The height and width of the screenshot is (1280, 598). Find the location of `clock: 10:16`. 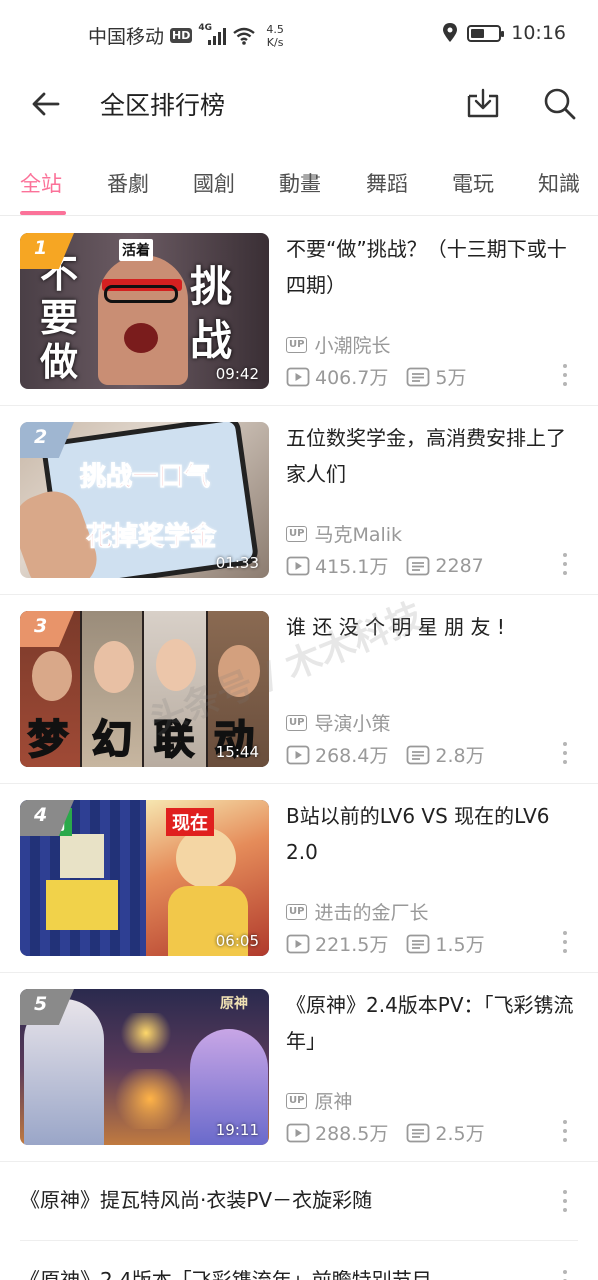

clock: 10:16 is located at coordinates (538, 33).